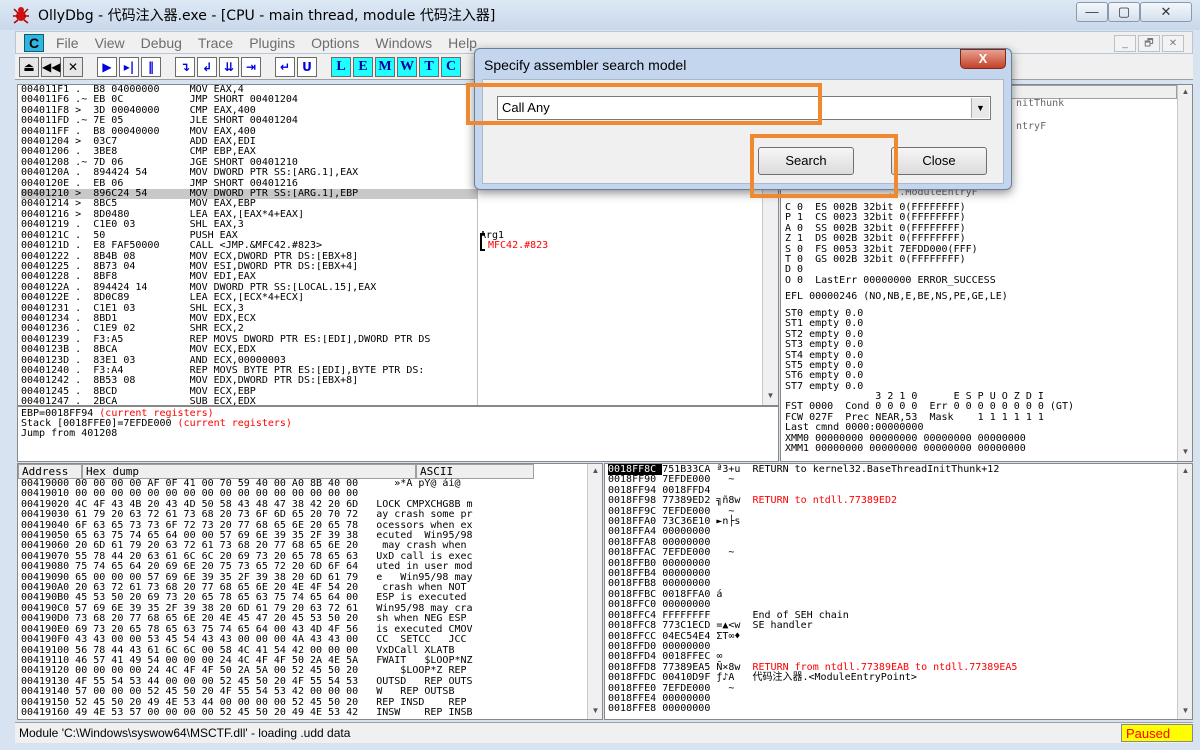 Image resolution: width=1200 pixels, height=750 pixels. Describe the element at coordinates (635, 646) in the screenshot. I see `stack-address: 0018FFD0` at that location.